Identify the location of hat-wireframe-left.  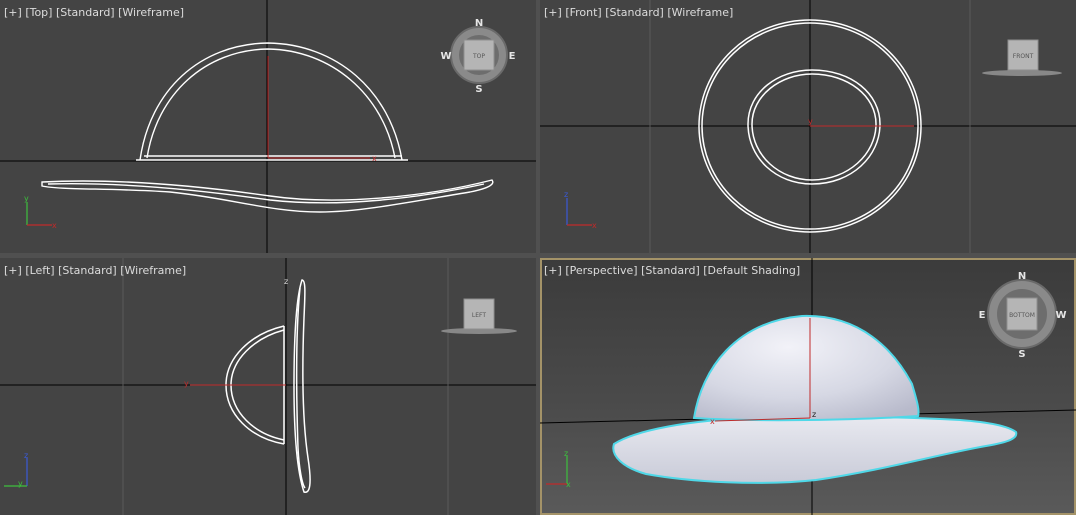
(268, 386).